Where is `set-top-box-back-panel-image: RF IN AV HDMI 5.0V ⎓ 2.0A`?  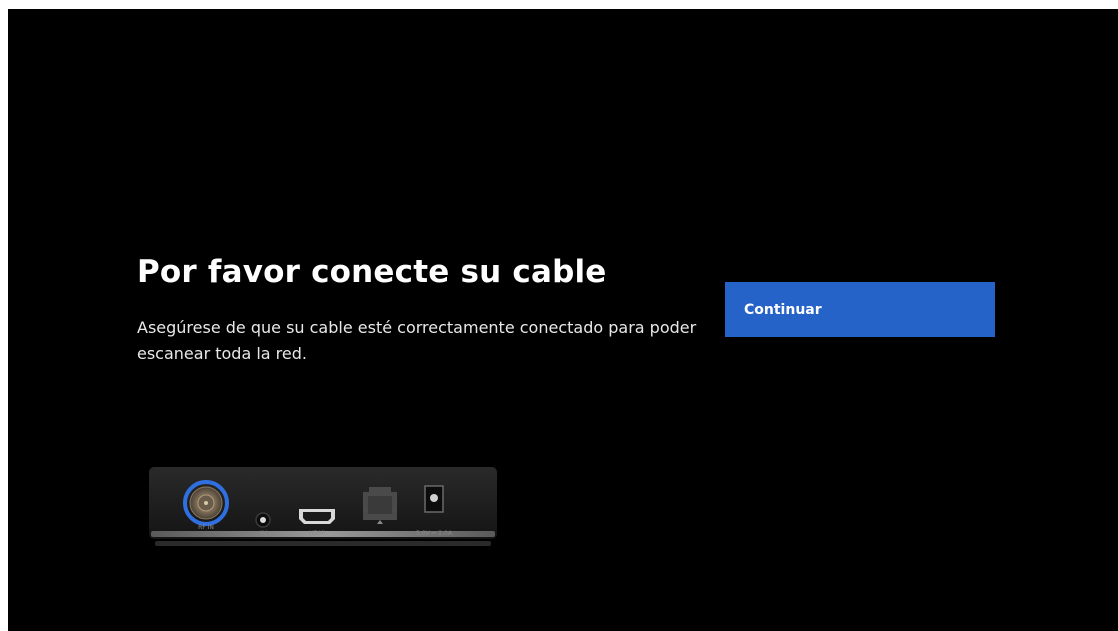 set-top-box-back-panel-image: RF IN AV HDMI 5.0V ⎓ 2.0A is located at coordinates (323, 506).